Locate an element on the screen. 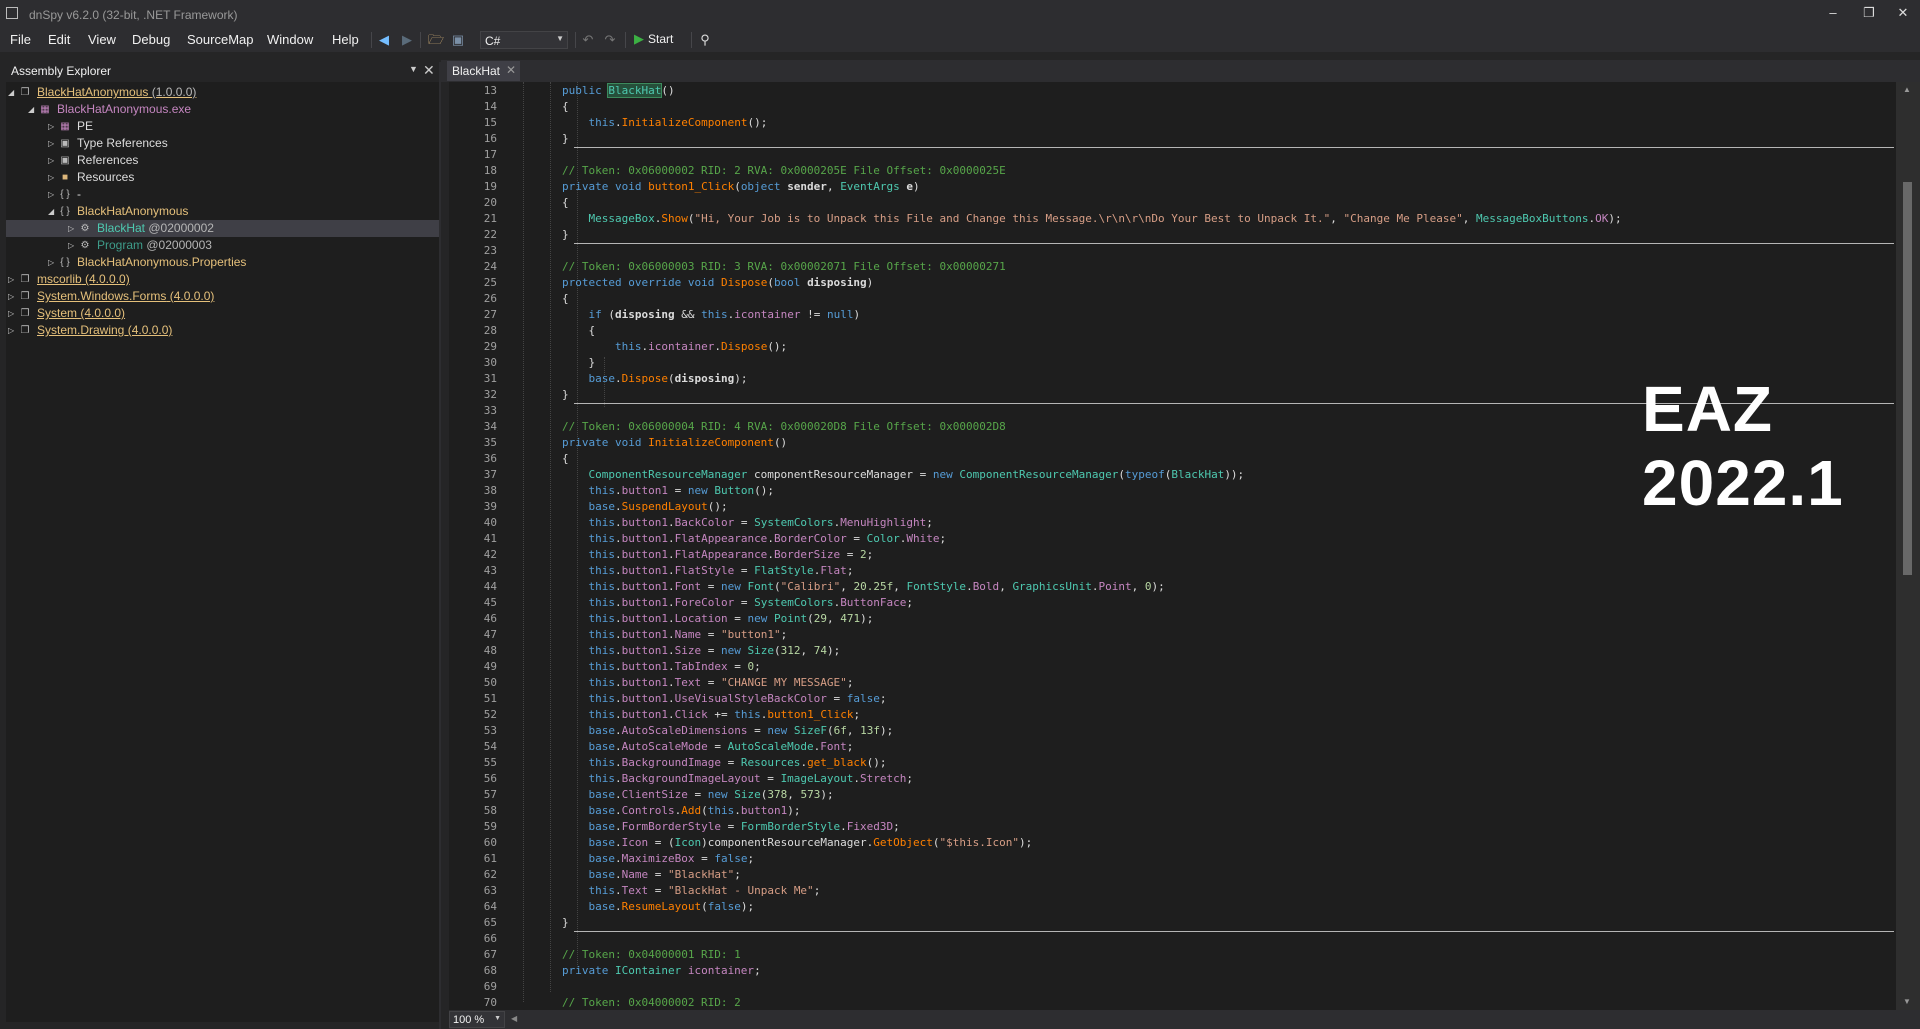 Image resolution: width=1920 pixels, height=1029 pixels. open-folder-icon: 🗁 is located at coordinates (436, 40).